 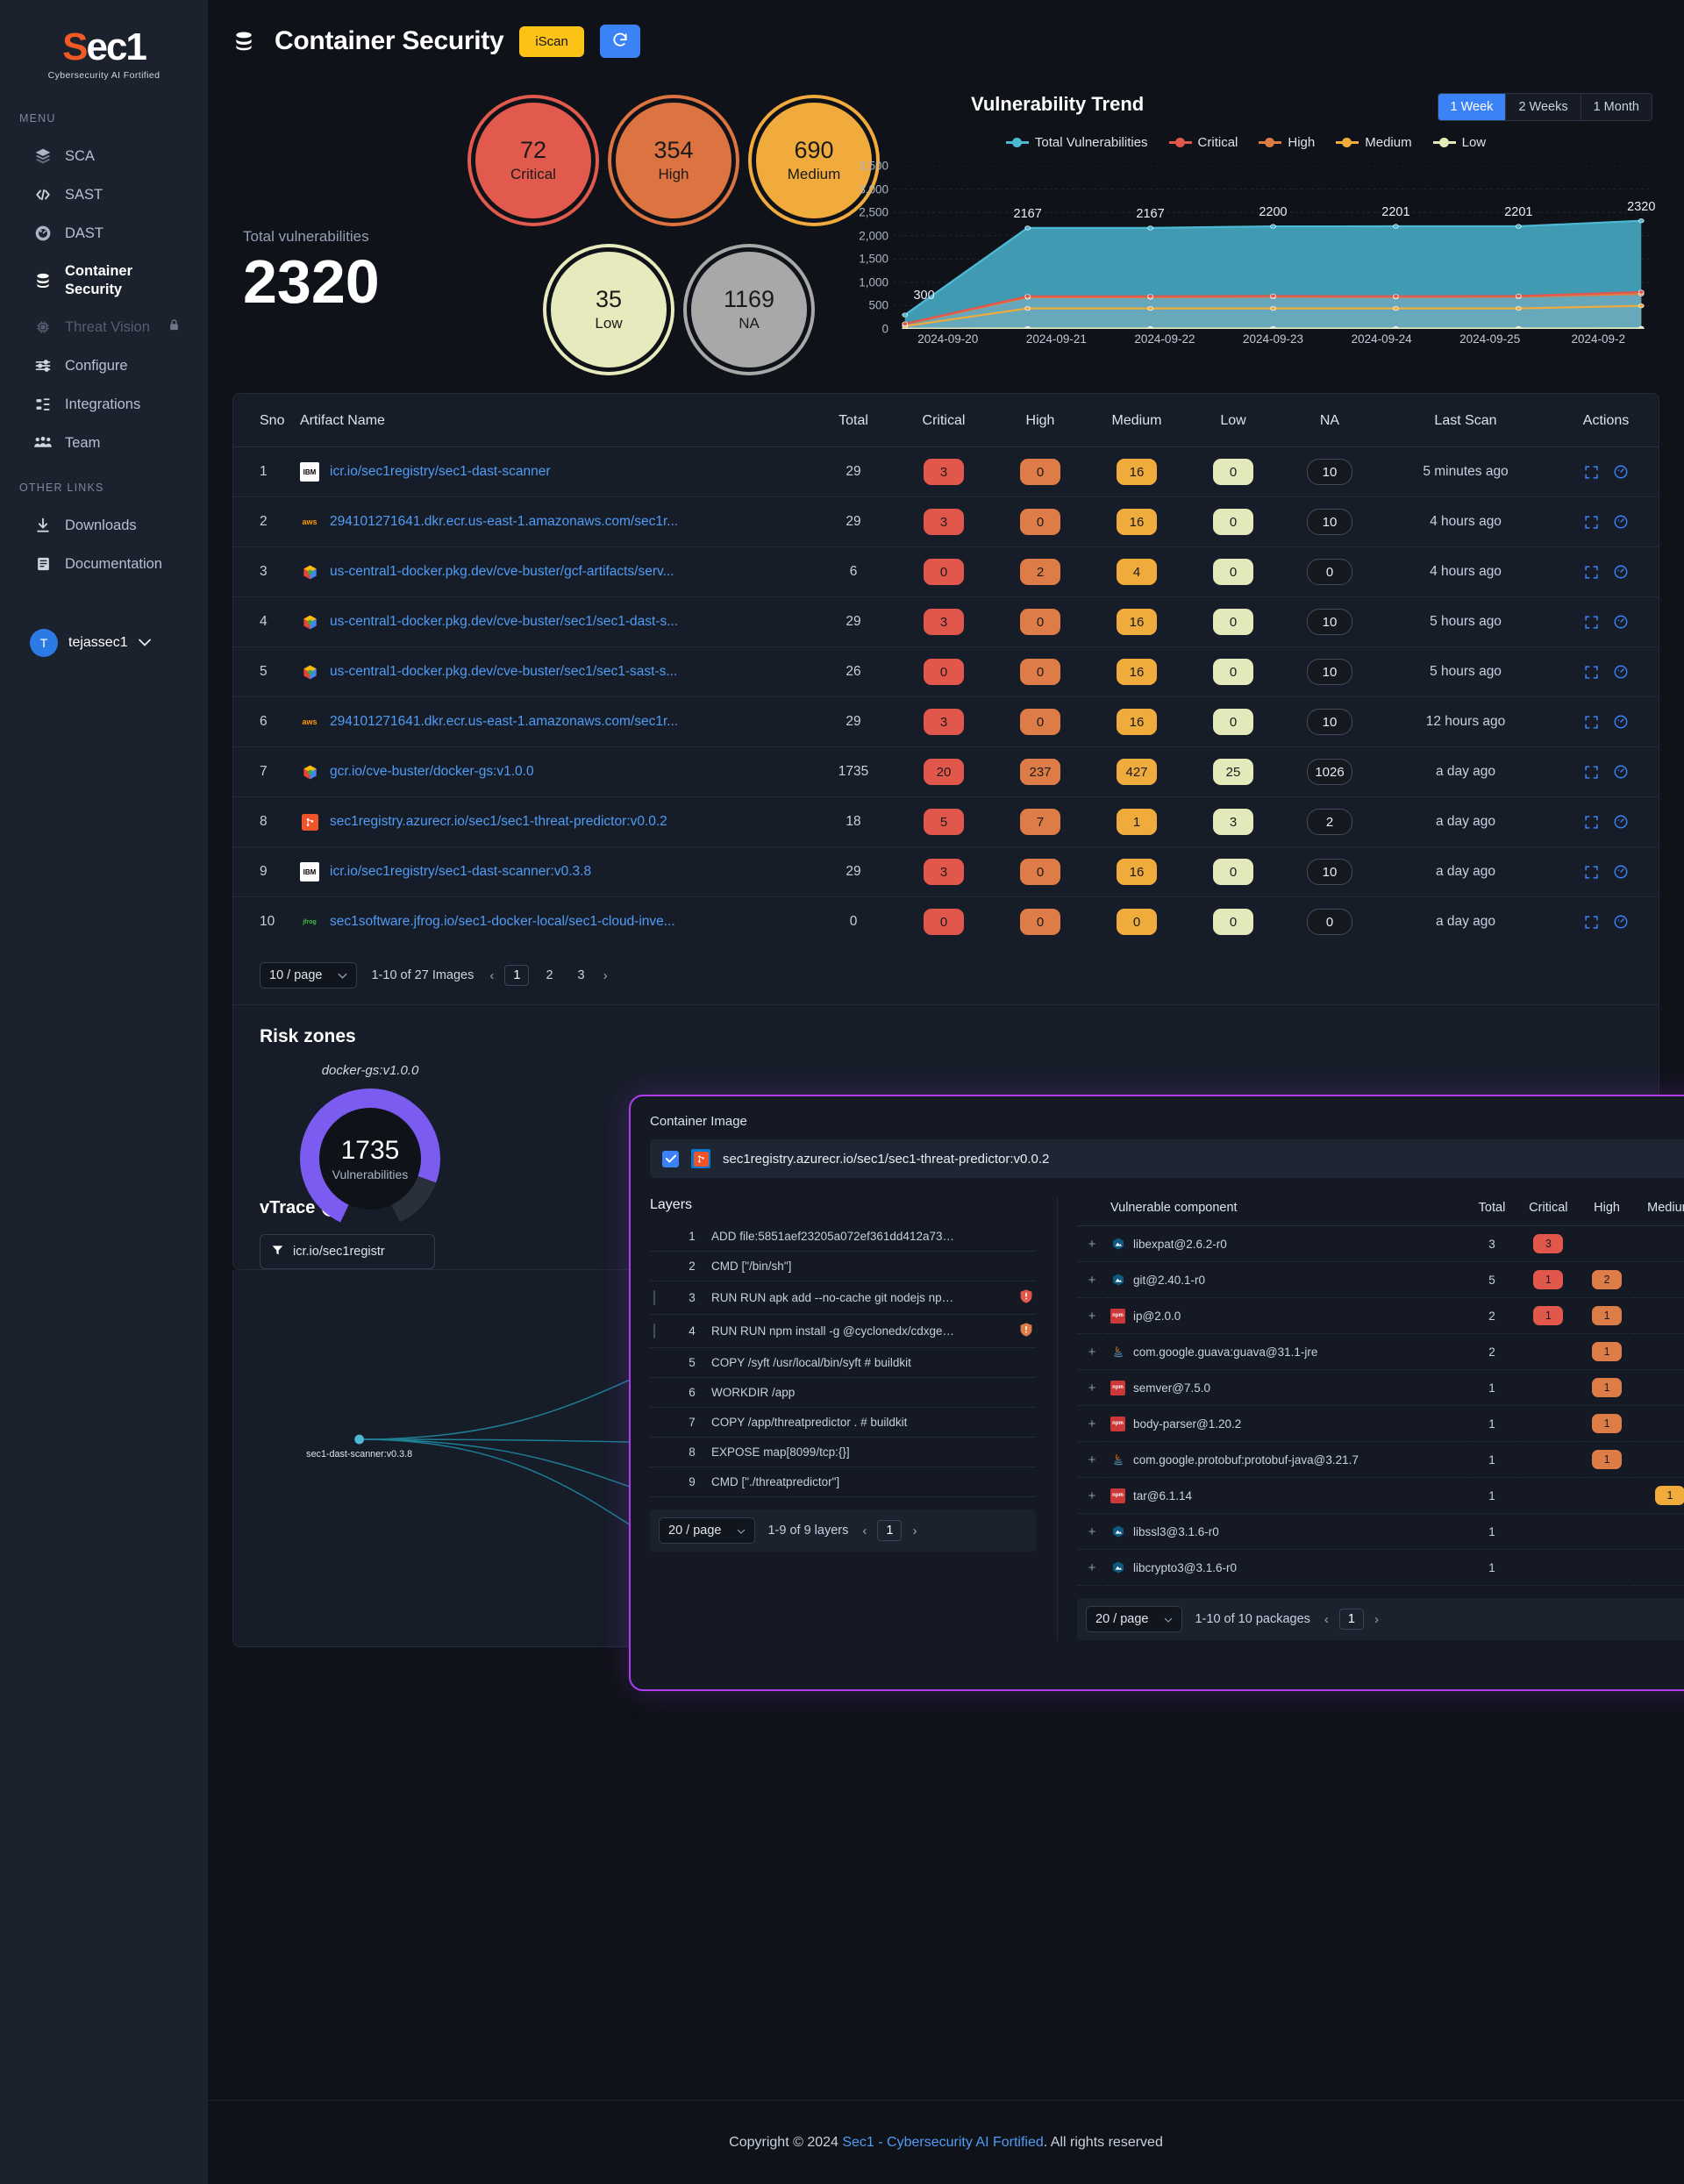 I want to click on sidebar-item-documentation: Documentation, so click(x=104, y=564).